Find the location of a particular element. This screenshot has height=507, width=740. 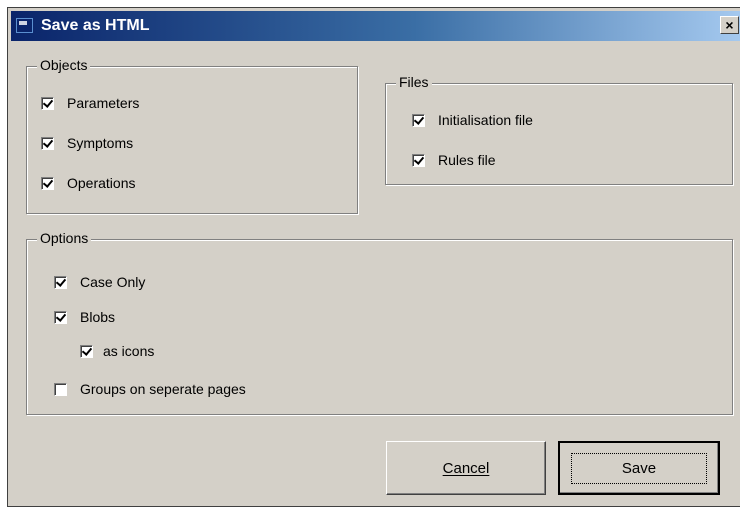

cancel-button: Cancel is located at coordinates (466, 468).